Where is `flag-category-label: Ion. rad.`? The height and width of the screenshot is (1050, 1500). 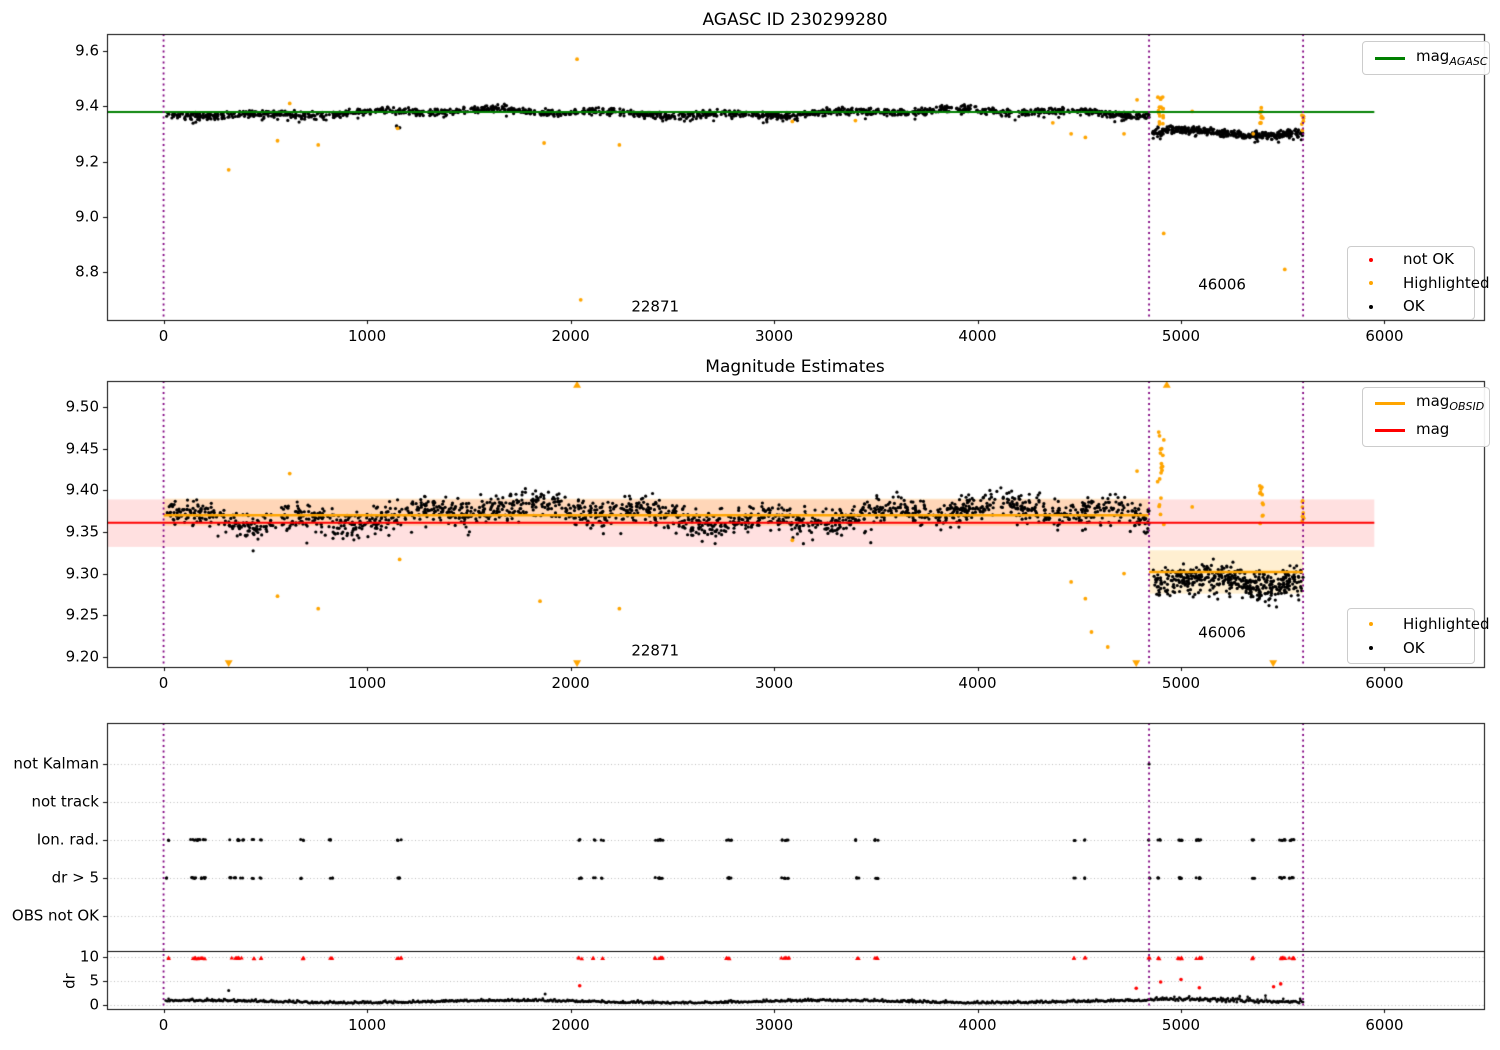
flag-category-label: Ion. rad. is located at coordinates (67, 839).